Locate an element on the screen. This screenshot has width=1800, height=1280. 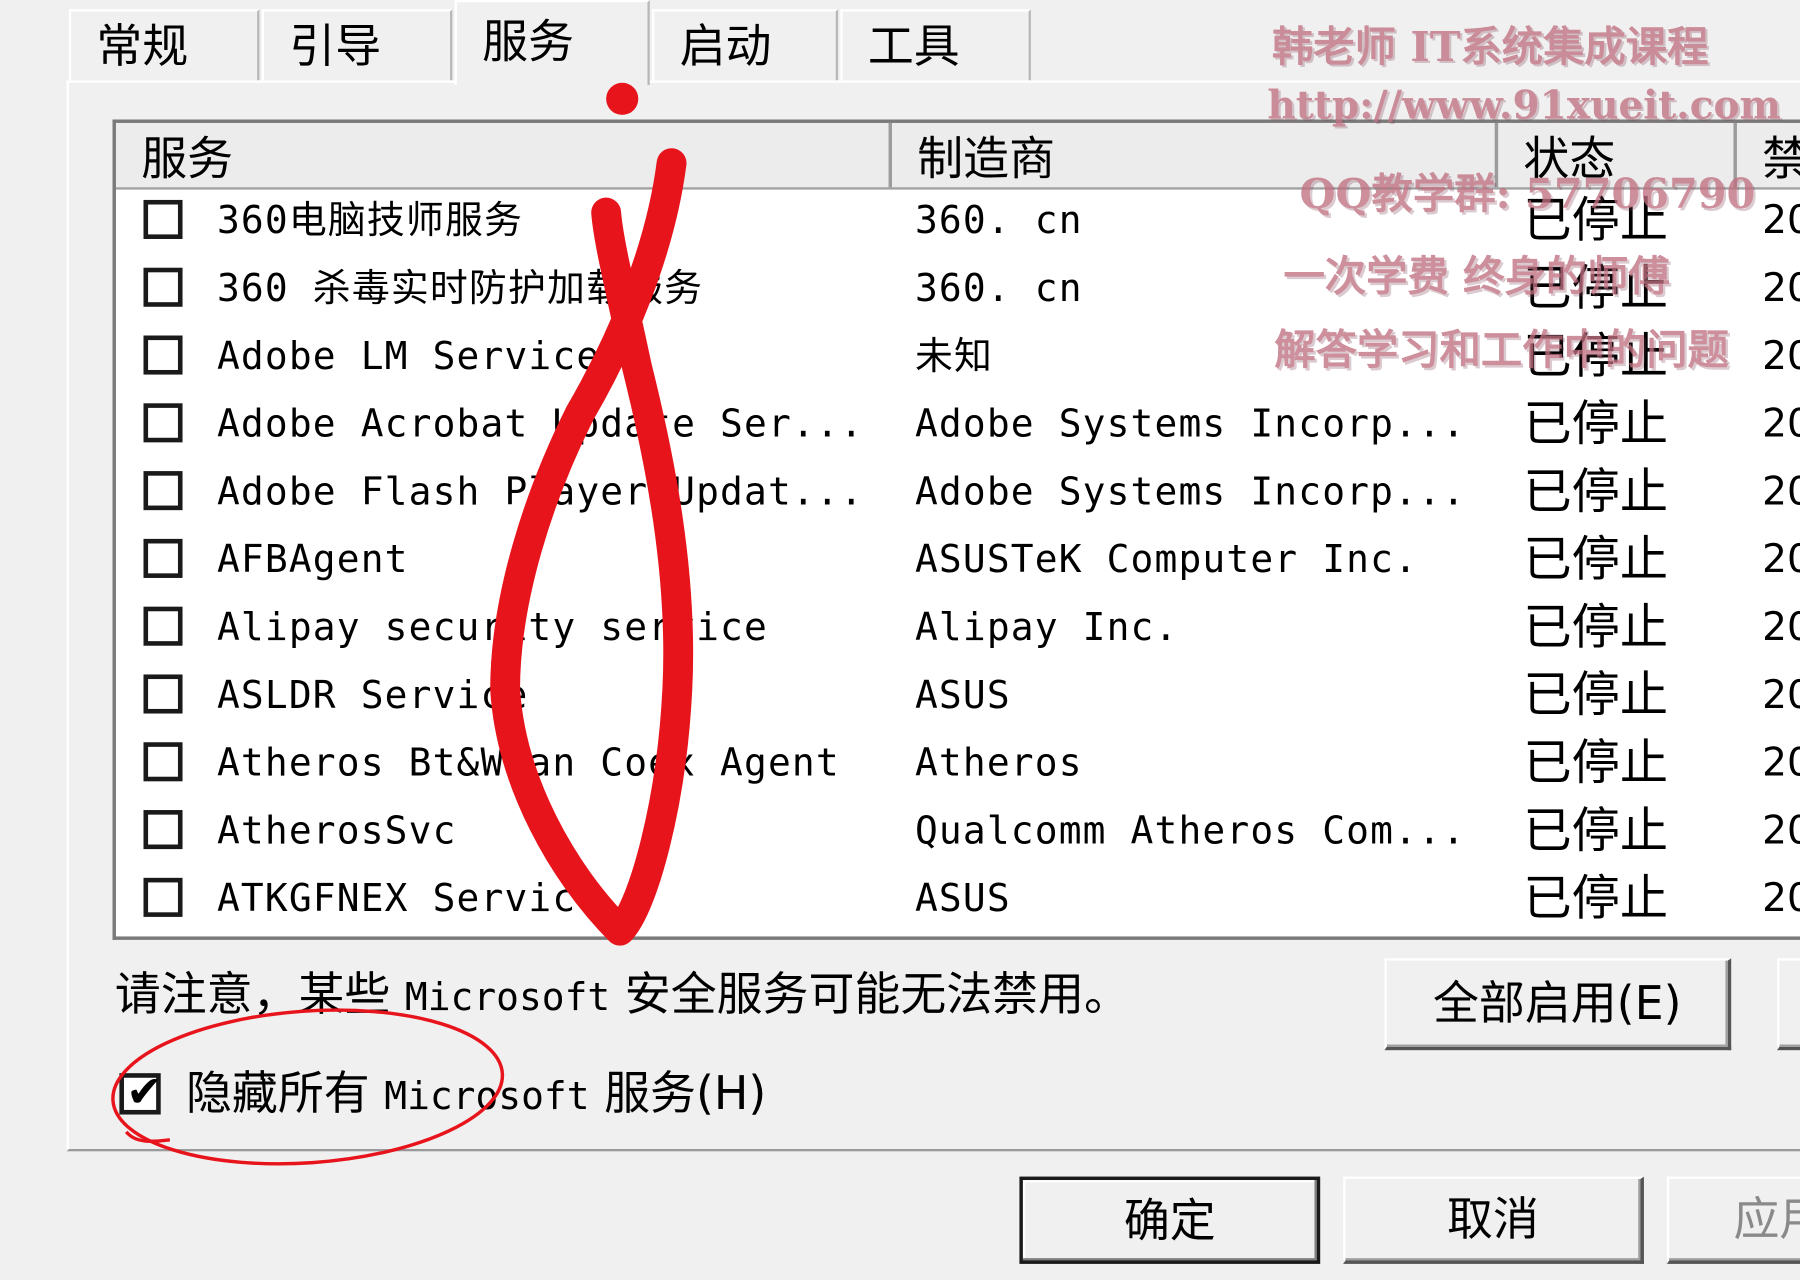
column-header-disabled-date: 禁 is located at coordinates (1768, 155).